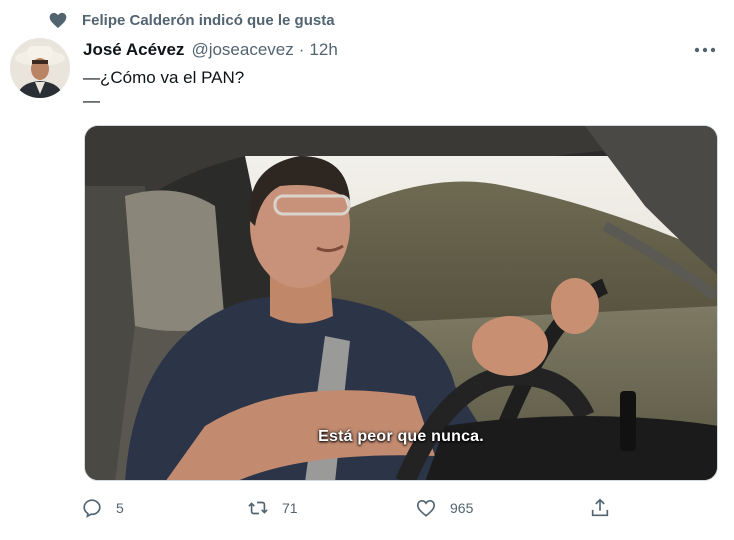  Describe the element at coordinates (40, 68) in the screenshot. I see `avatar` at that location.